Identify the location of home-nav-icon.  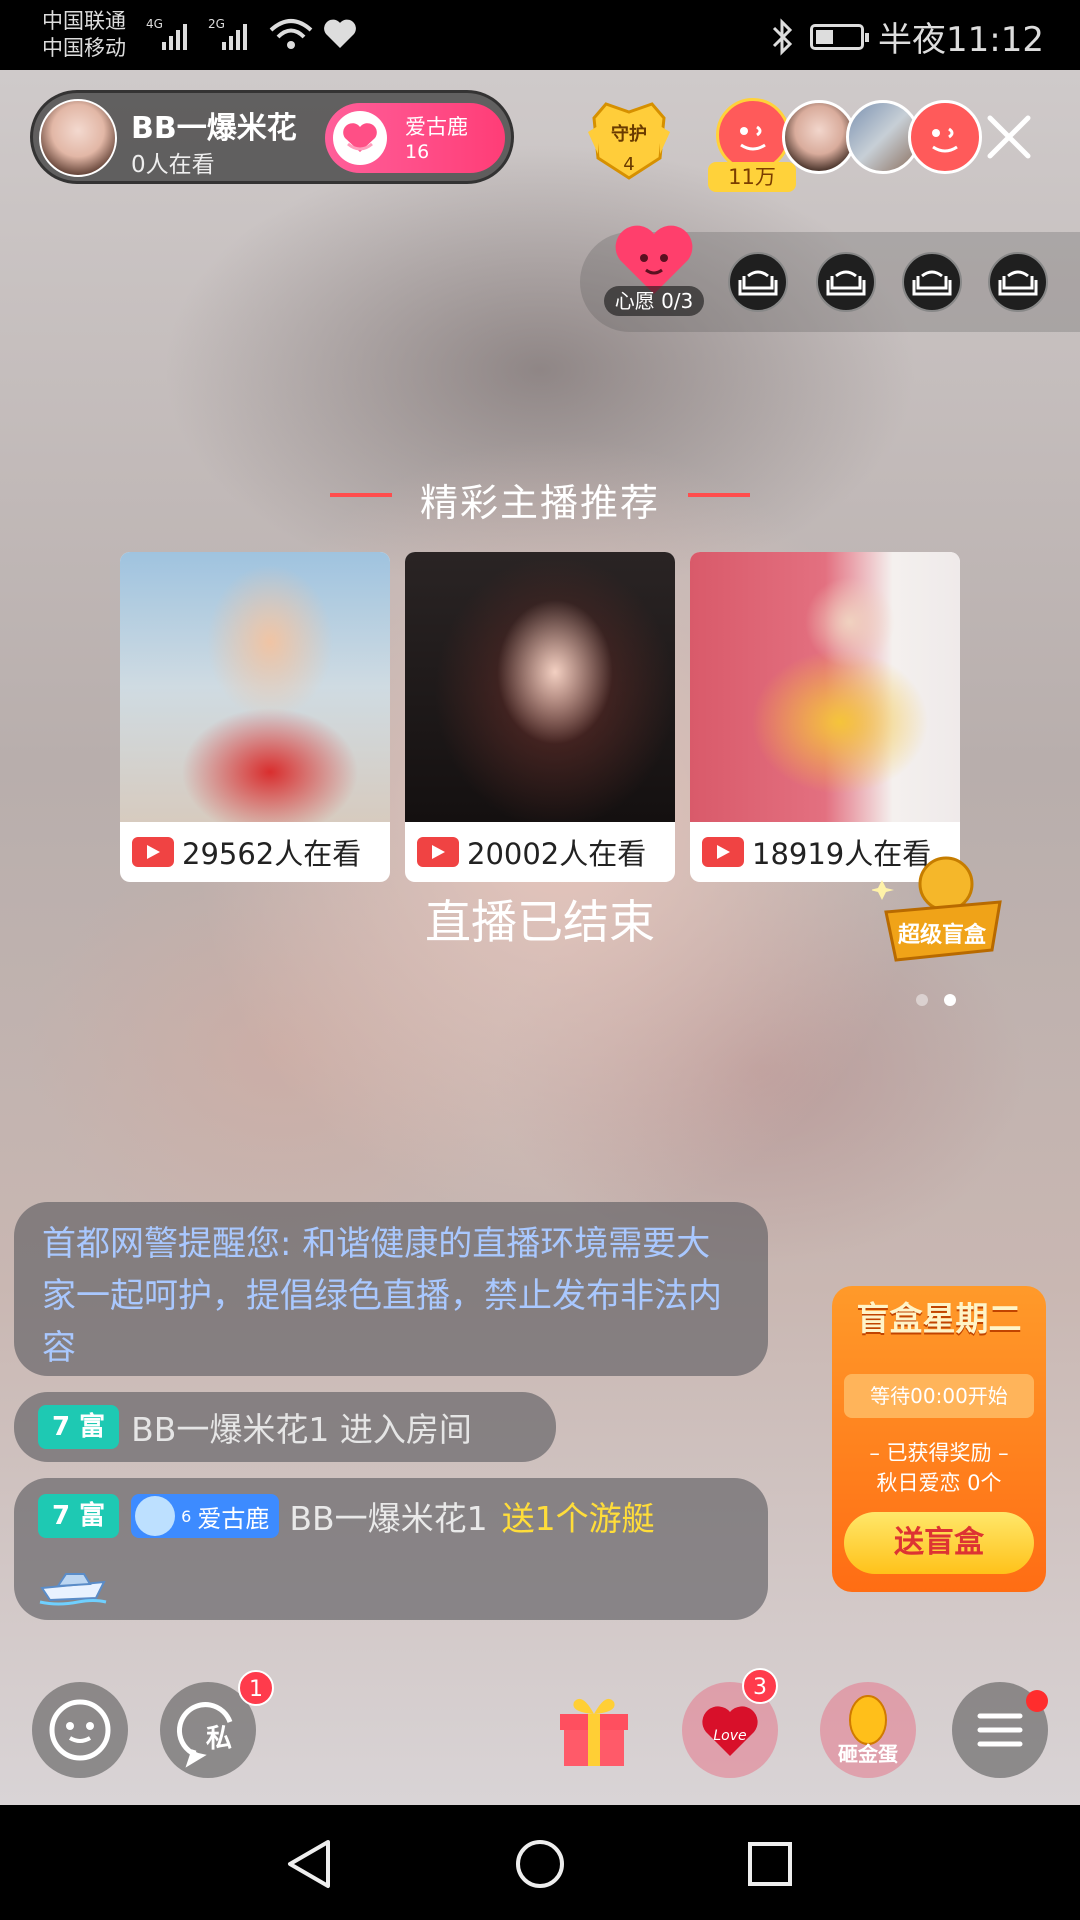
(540, 1864).